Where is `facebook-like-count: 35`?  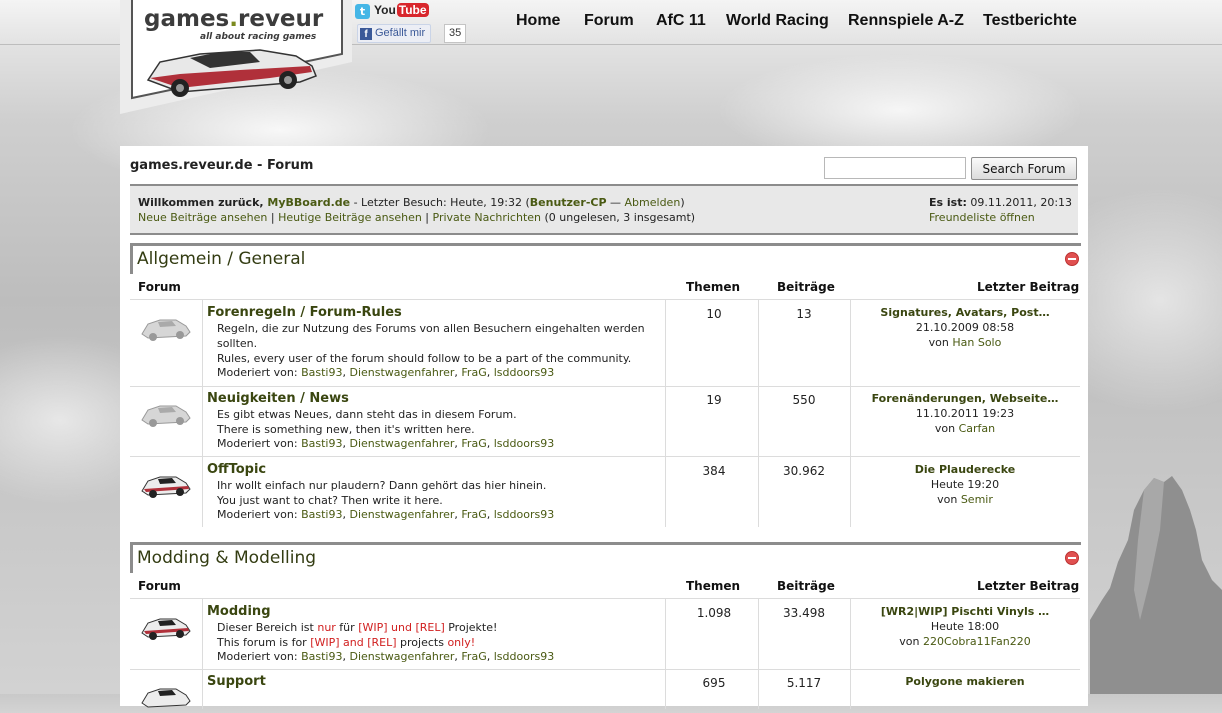
facebook-like-count: 35 is located at coordinates (455, 33).